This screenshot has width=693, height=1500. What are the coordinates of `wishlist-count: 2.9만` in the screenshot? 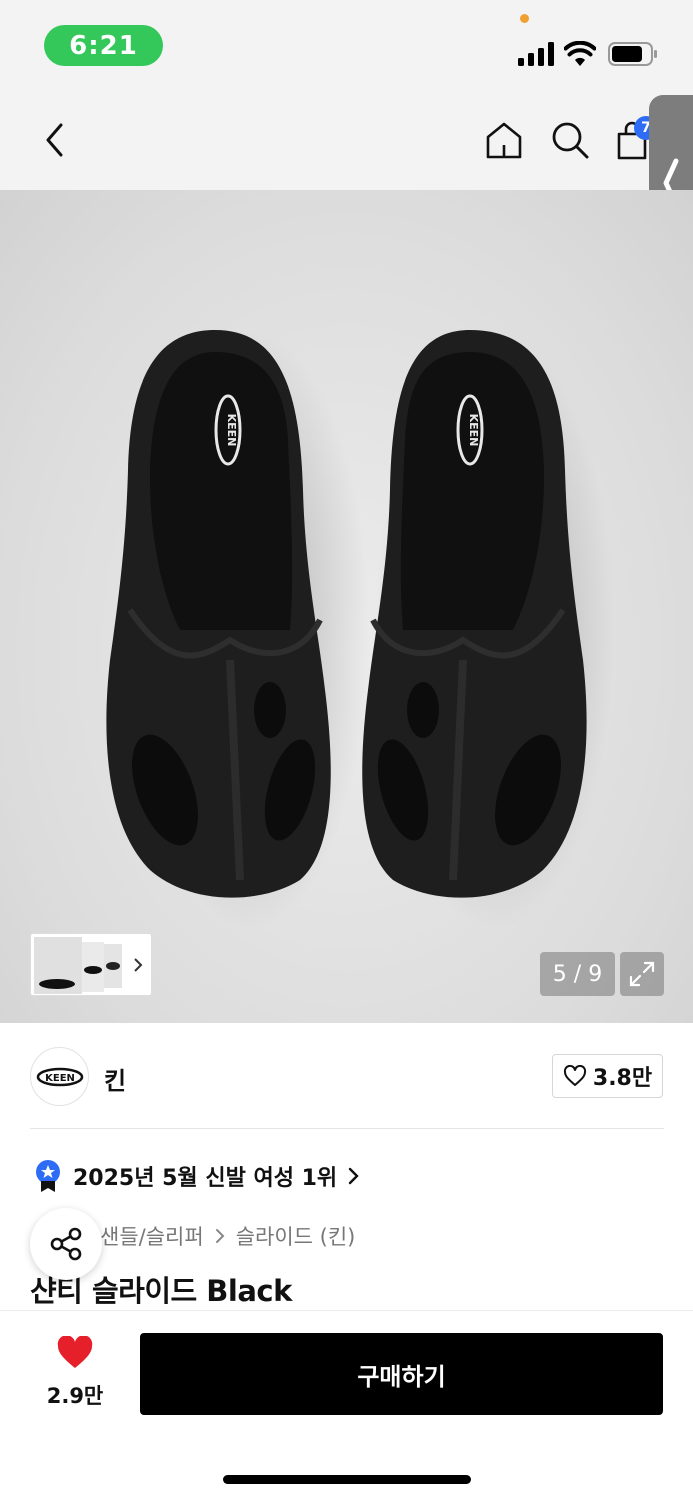 It's located at (75, 1396).